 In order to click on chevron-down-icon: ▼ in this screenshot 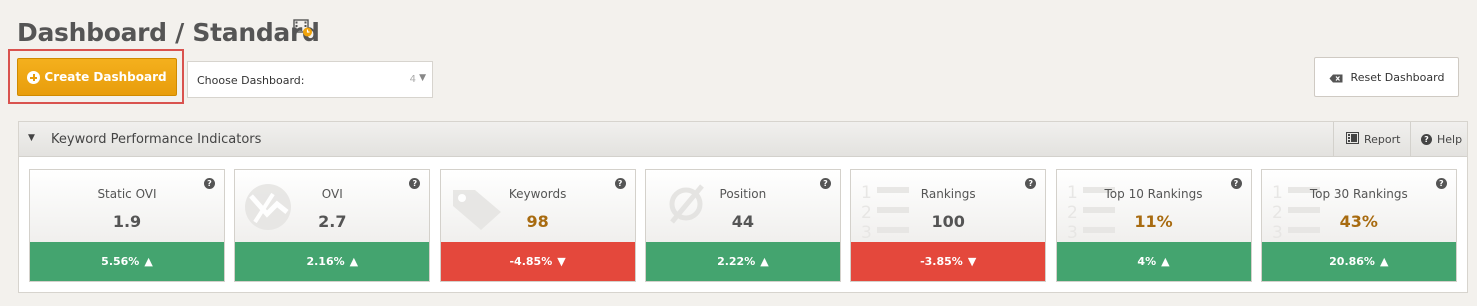, I will do `click(422, 78)`.